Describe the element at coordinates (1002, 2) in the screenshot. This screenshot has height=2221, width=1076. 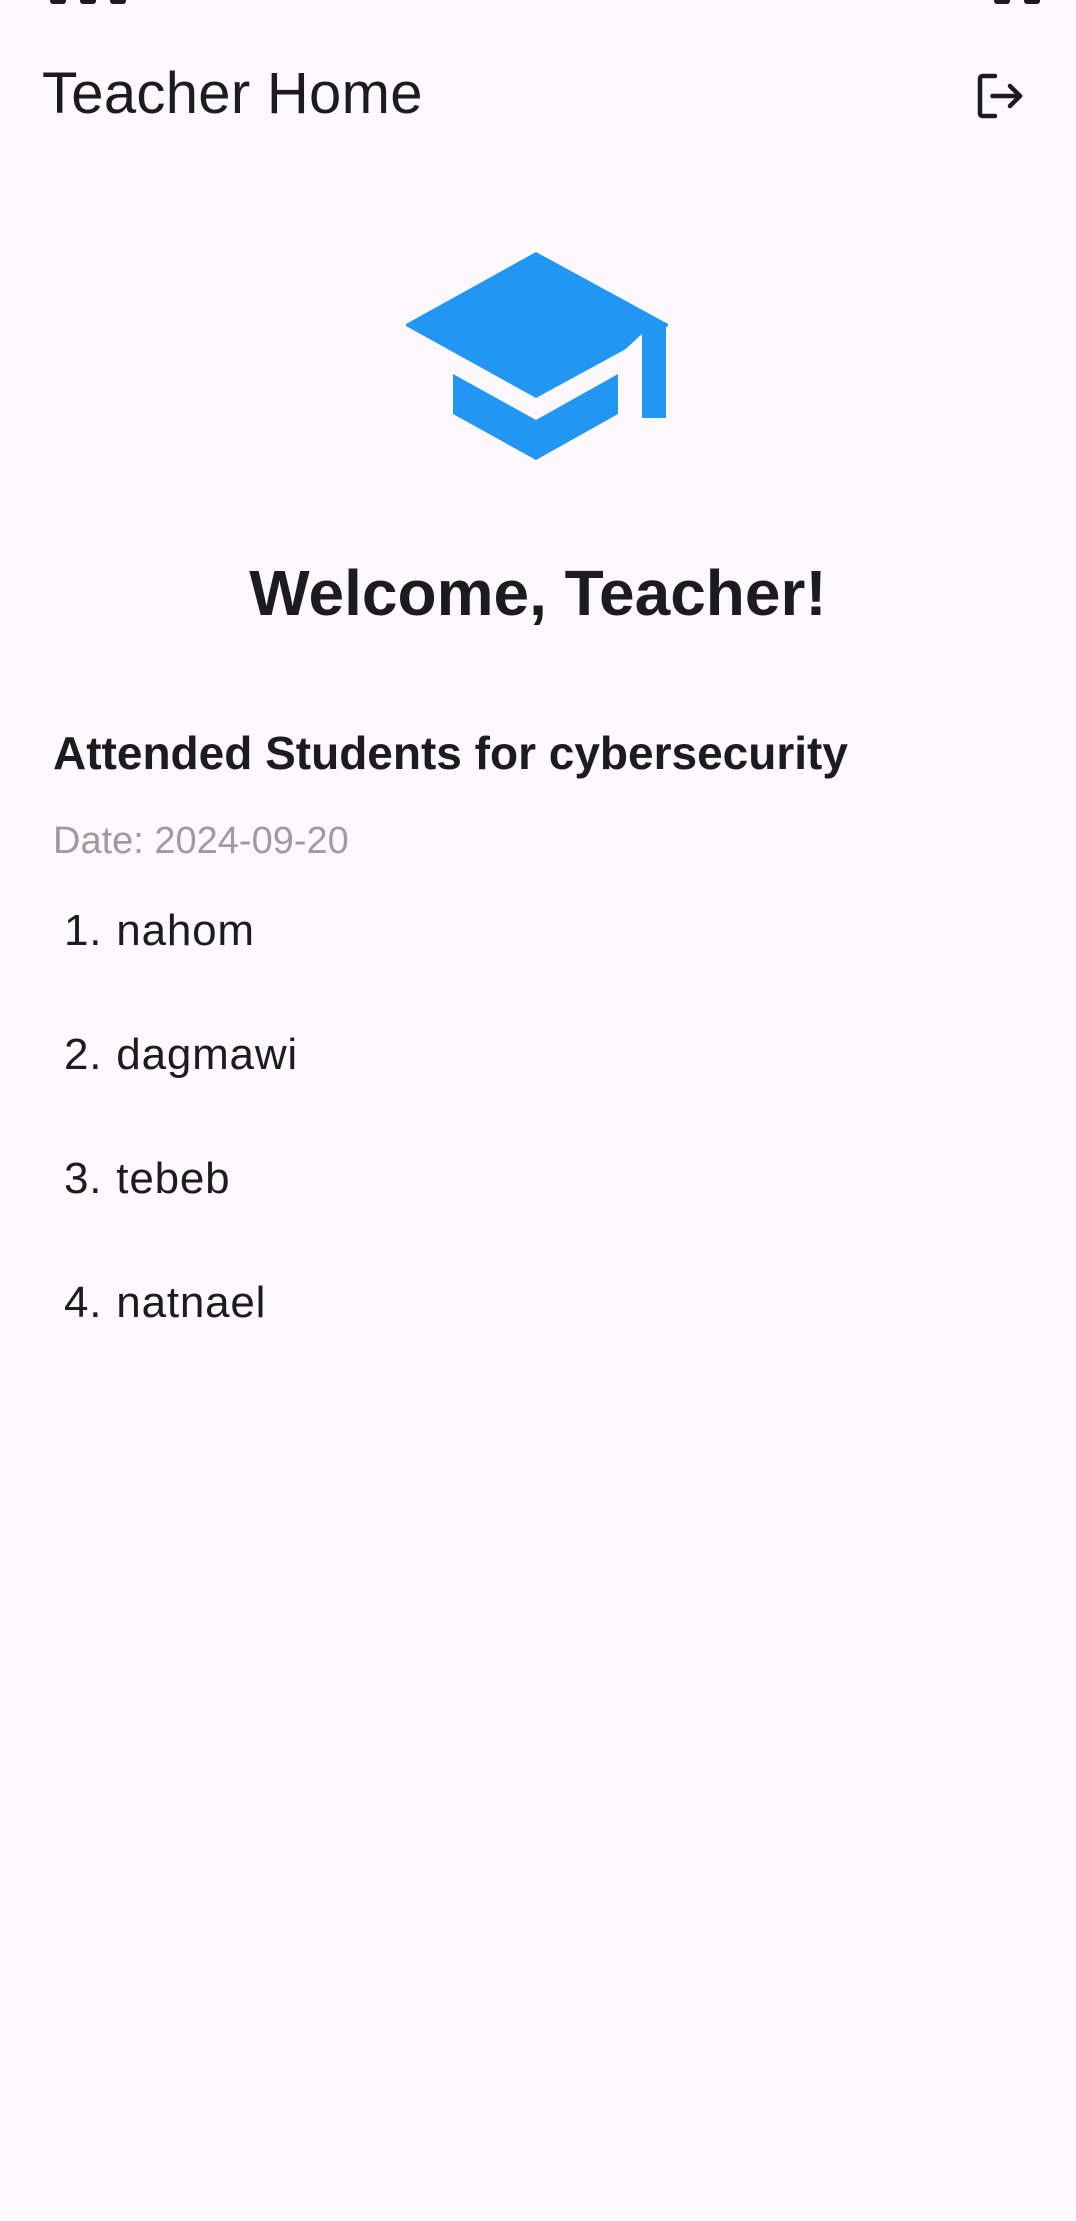
I see `signal-icon` at that location.